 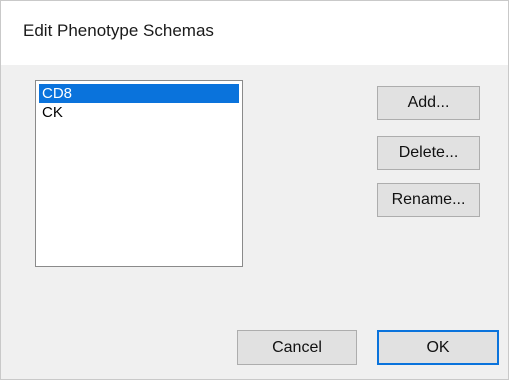 What do you see at coordinates (139, 93) in the screenshot?
I see `schema-list-item-cd8: CD8` at bounding box center [139, 93].